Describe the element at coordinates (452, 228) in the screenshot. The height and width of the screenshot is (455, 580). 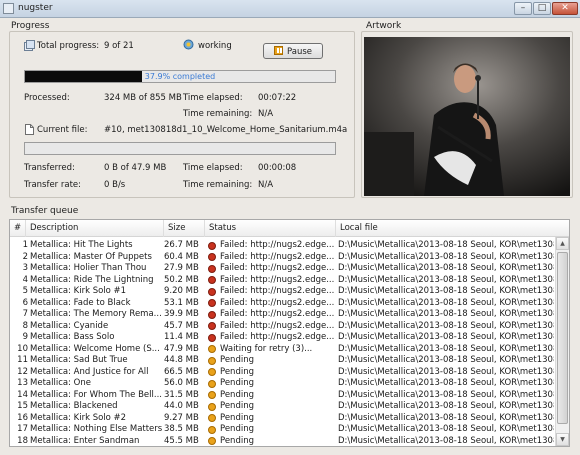
I see `column-header-local-file: Local file` at that location.